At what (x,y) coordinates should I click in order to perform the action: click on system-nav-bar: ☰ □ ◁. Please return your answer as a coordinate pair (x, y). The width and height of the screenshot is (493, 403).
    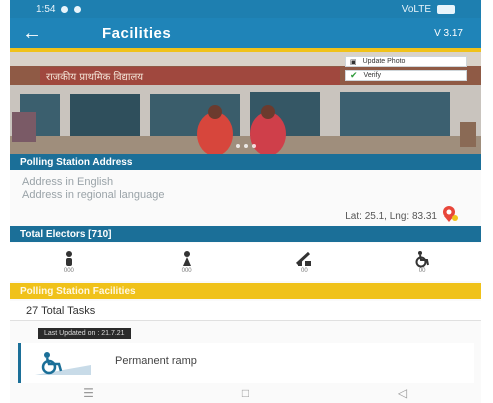
    Looking at the image, I should click on (245, 393).